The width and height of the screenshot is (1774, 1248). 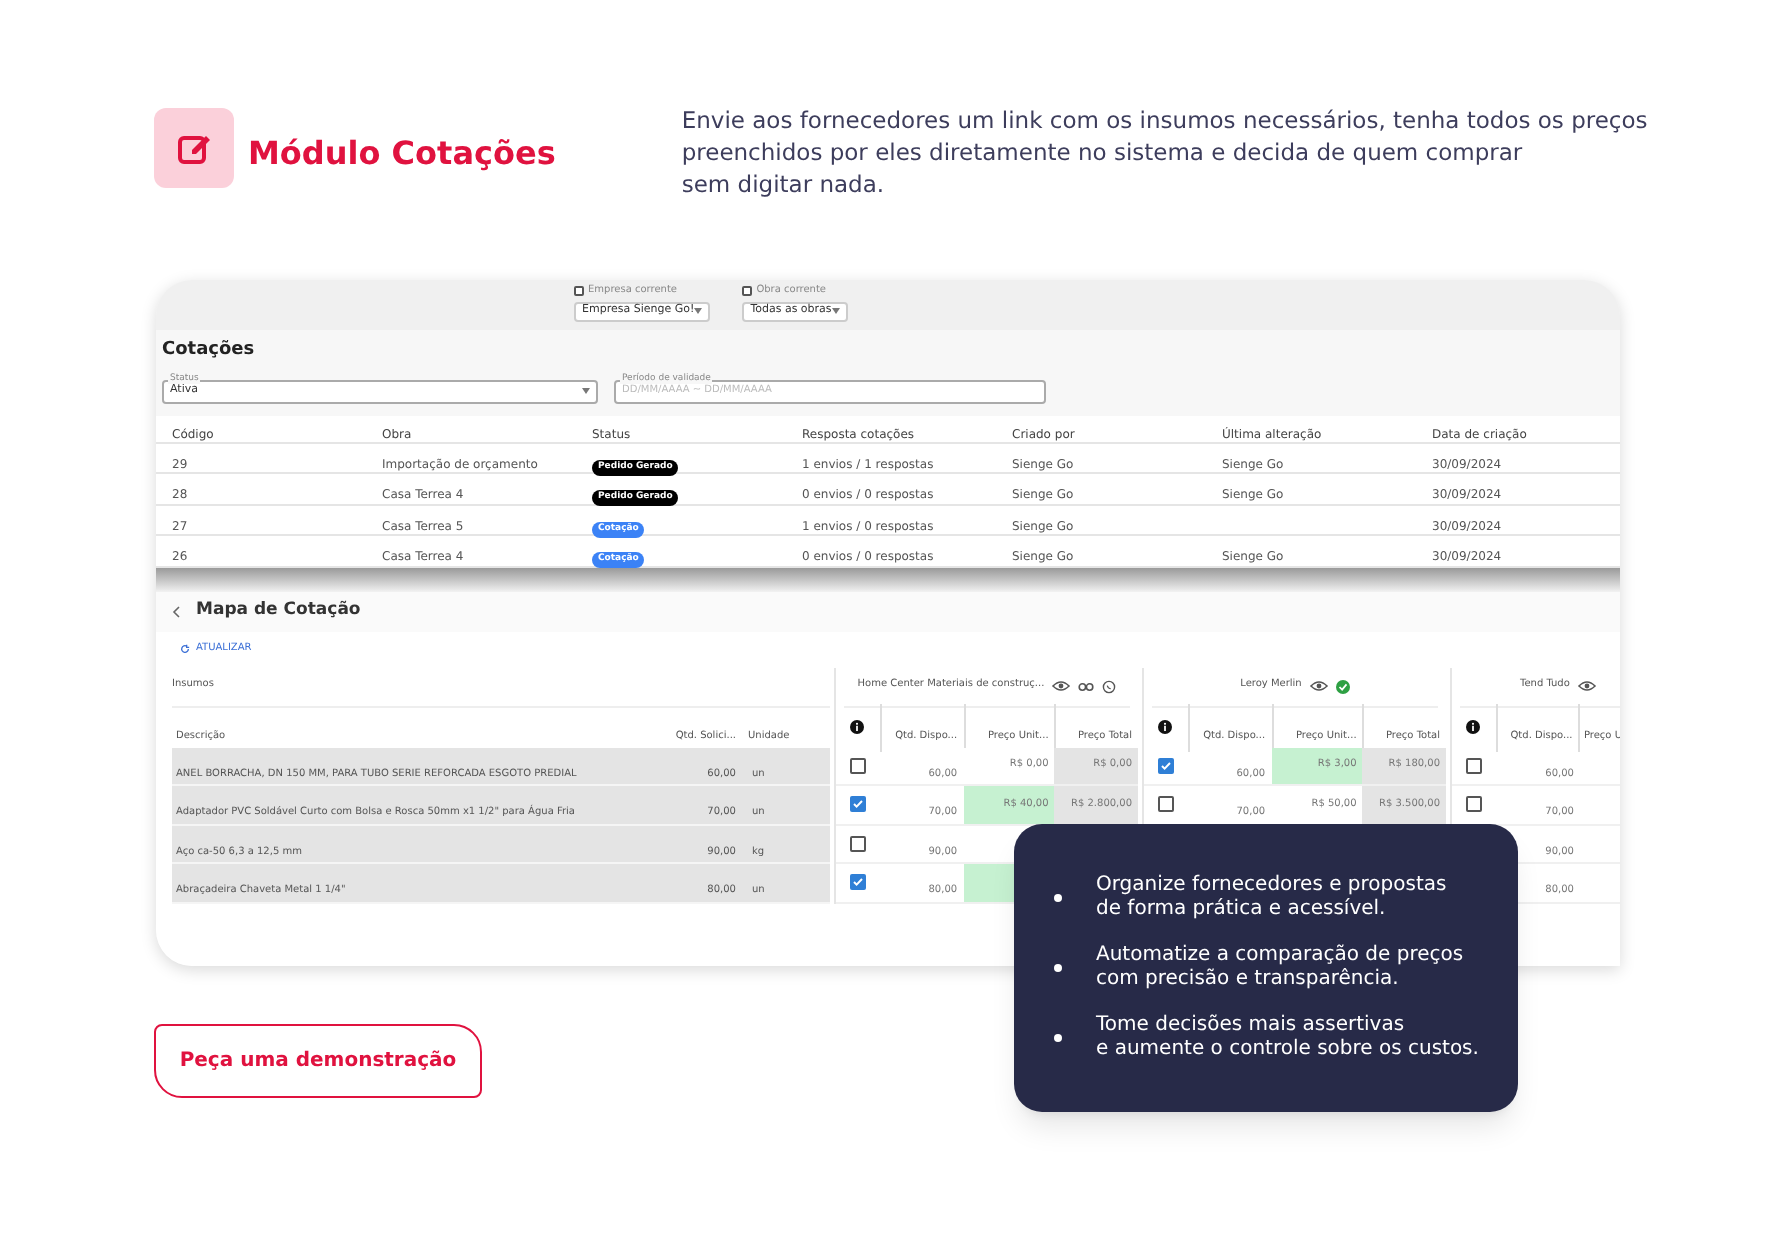 I want to click on highlight-text: Organize fornecedores e propostas de forma prática e acessível., so click(x=1271, y=898).